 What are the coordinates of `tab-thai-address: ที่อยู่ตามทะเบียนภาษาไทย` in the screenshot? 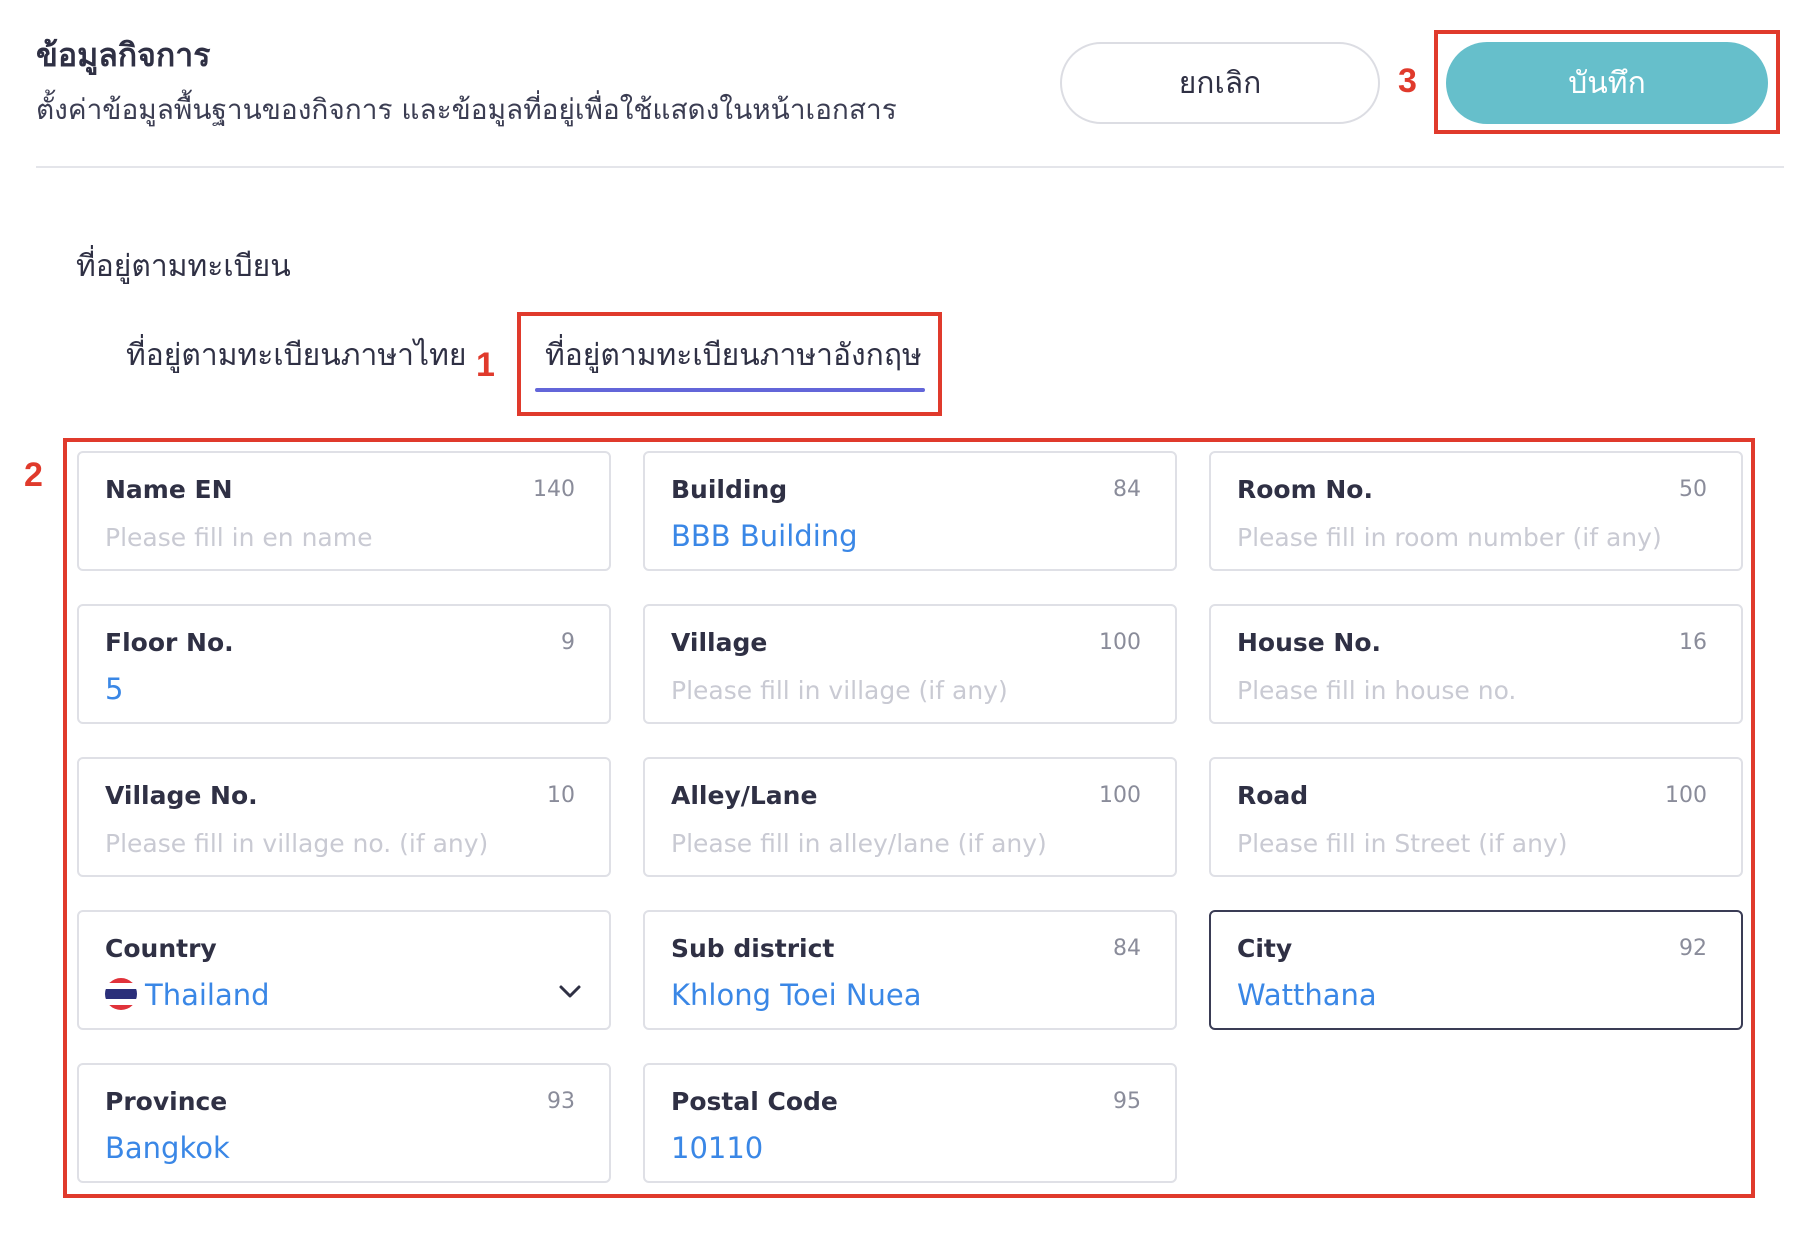 It's located at (296, 355).